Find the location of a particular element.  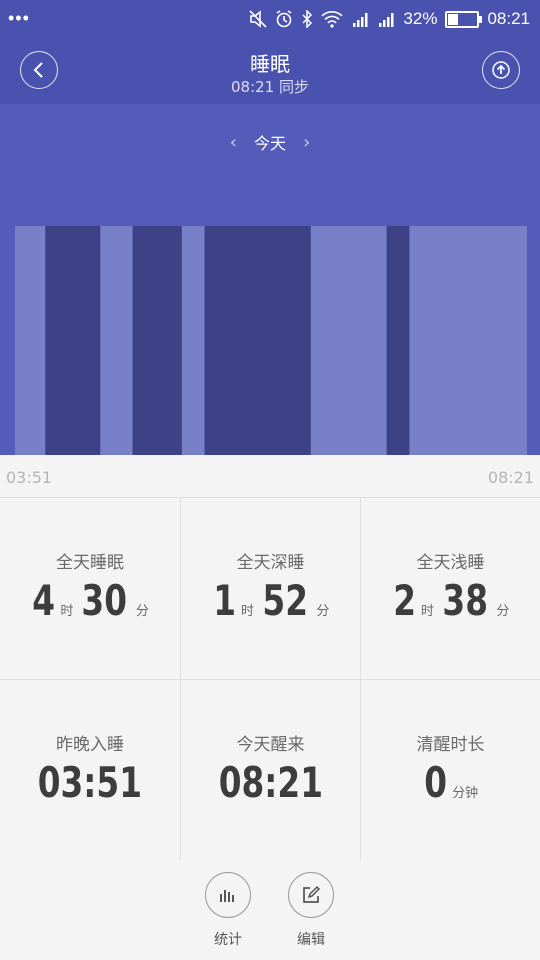

date-label: 今天 is located at coordinates (269, 143).